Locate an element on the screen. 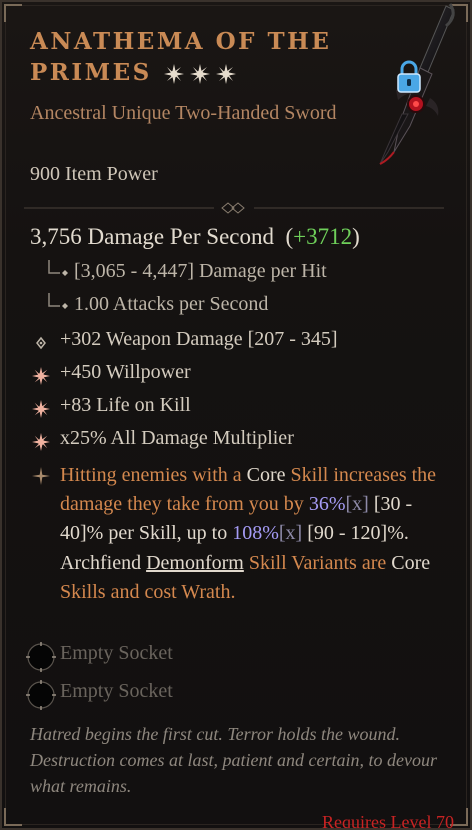 The image size is (472, 830). dps-delta-close: ) is located at coordinates (356, 236).